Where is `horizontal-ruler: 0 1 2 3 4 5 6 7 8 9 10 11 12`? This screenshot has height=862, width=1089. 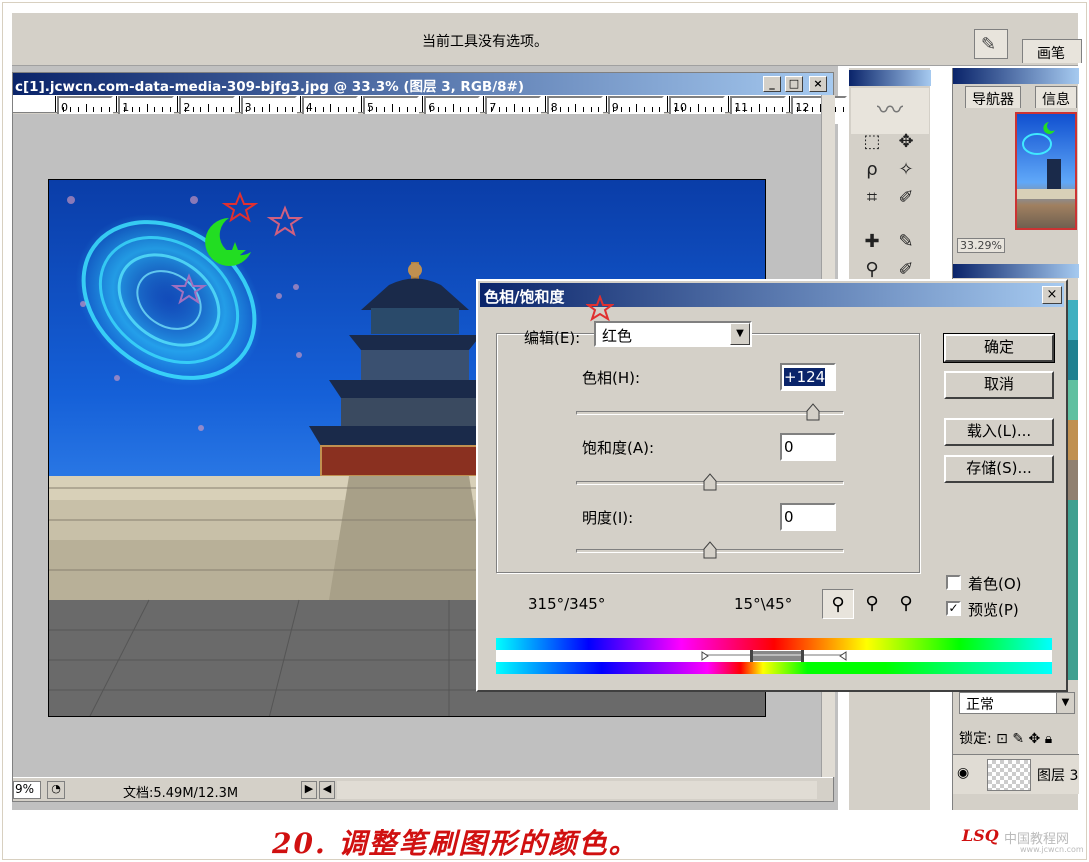 horizontal-ruler: 0 1 2 3 4 5 6 7 8 9 10 11 12 is located at coordinates (430, 109).